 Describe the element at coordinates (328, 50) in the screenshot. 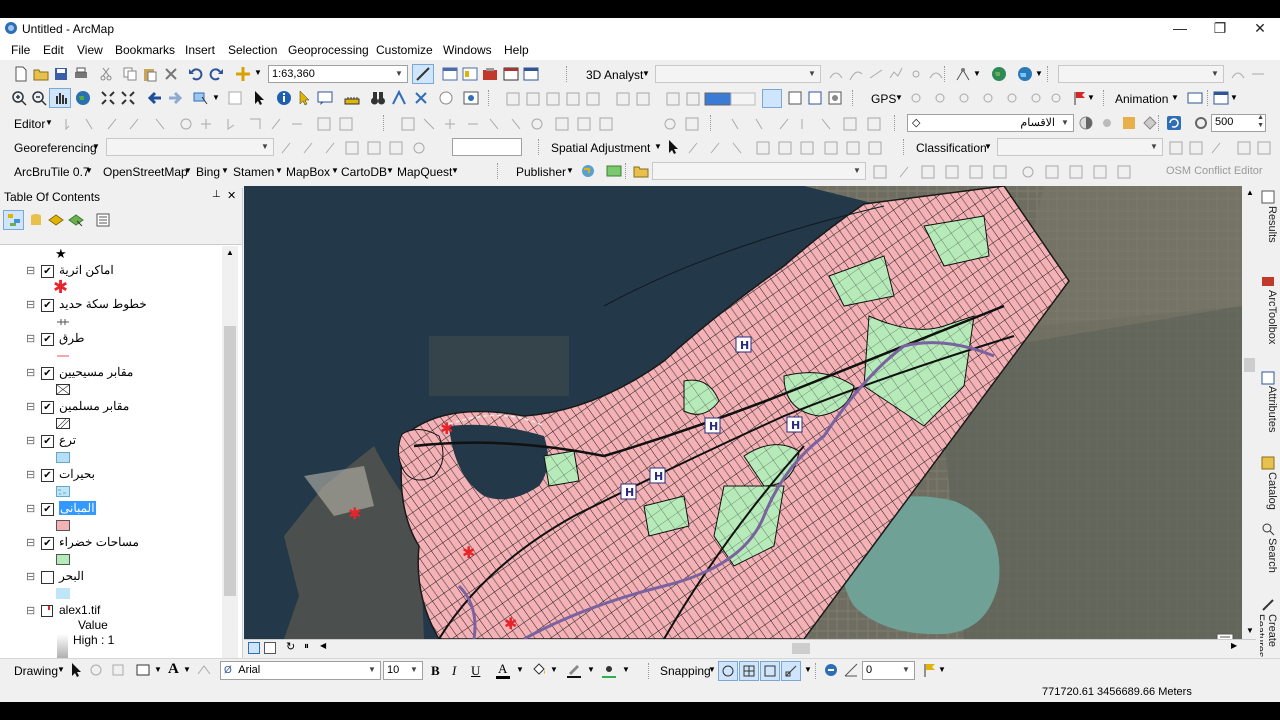

I see `menu-geoprocessing: Geoprocessing` at that location.